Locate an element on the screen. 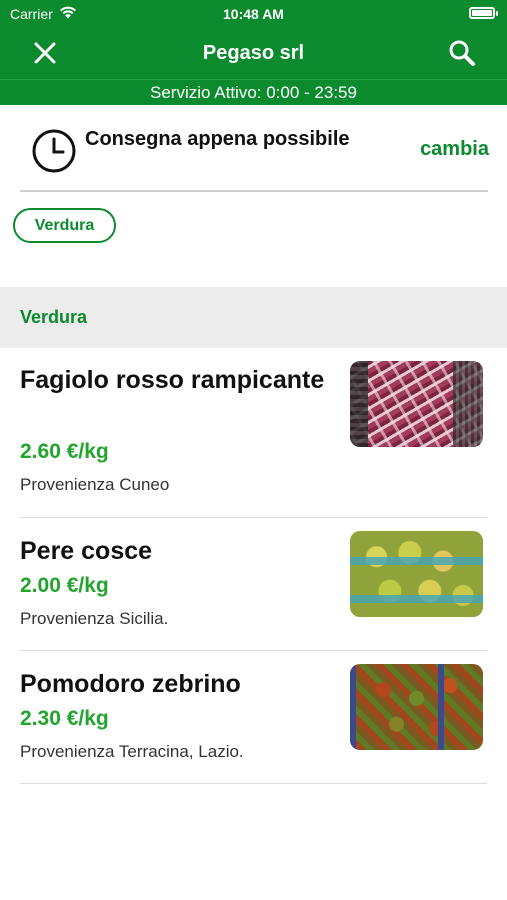 The height and width of the screenshot is (900, 507). battery-icon is located at coordinates (483, 13).